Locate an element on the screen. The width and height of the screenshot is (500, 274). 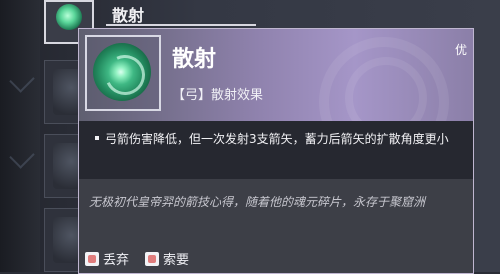
item-subtitle: 【弓】散射效果 is located at coordinates (218, 95).